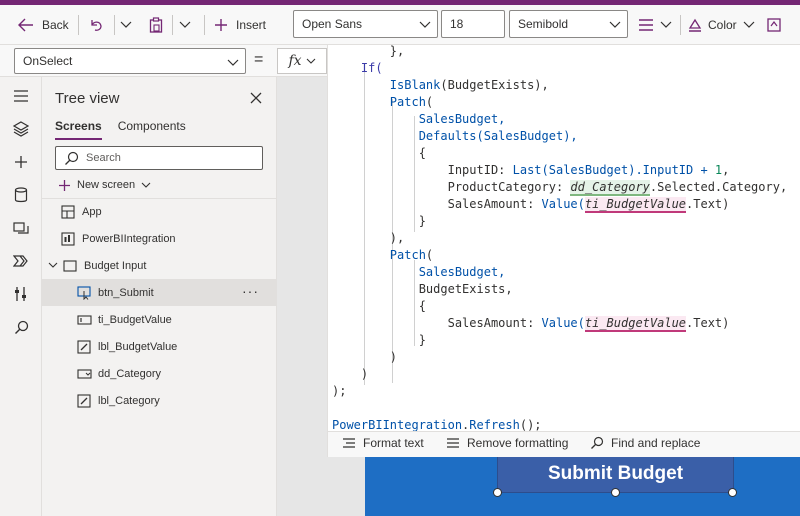 This screenshot has height=516, width=800. What do you see at coordinates (371, 68) in the screenshot?
I see `code-line: If(` at bounding box center [371, 68].